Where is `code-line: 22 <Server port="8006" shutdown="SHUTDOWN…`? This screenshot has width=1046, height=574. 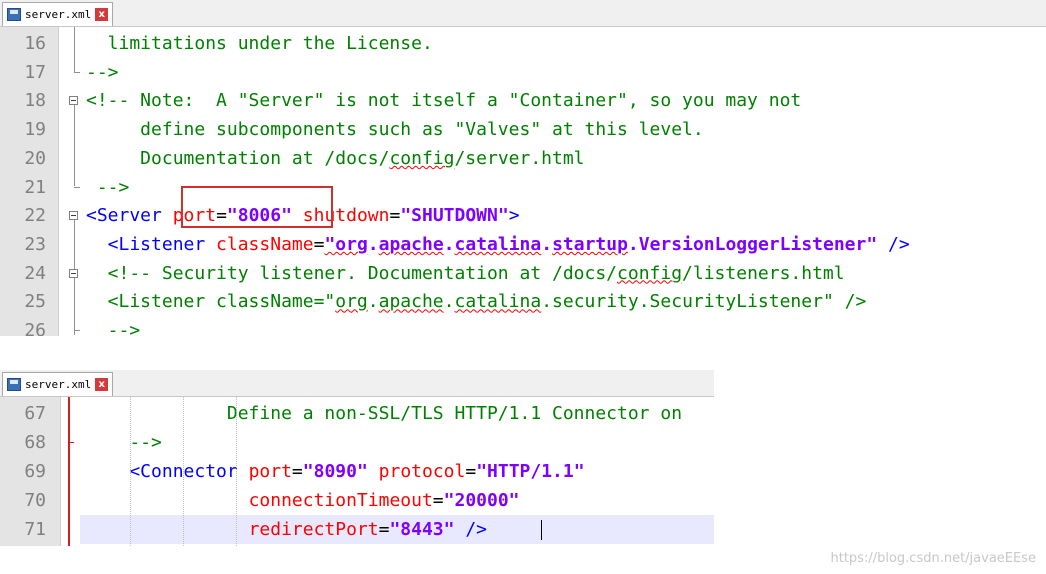 code-line: 22 <Server port="8006" shutdown="SHUTDOWN… is located at coordinates (523, 215).